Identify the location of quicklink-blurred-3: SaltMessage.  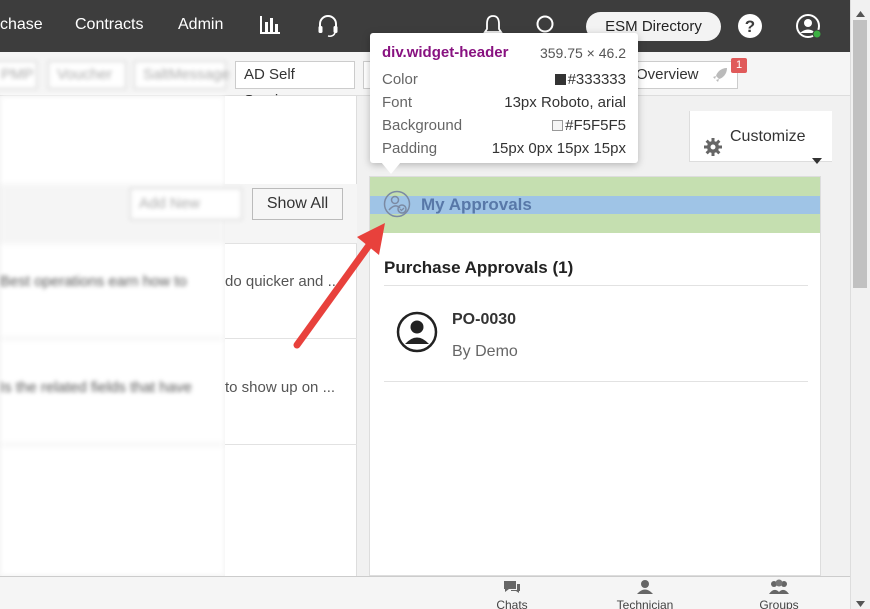
(182, 75).